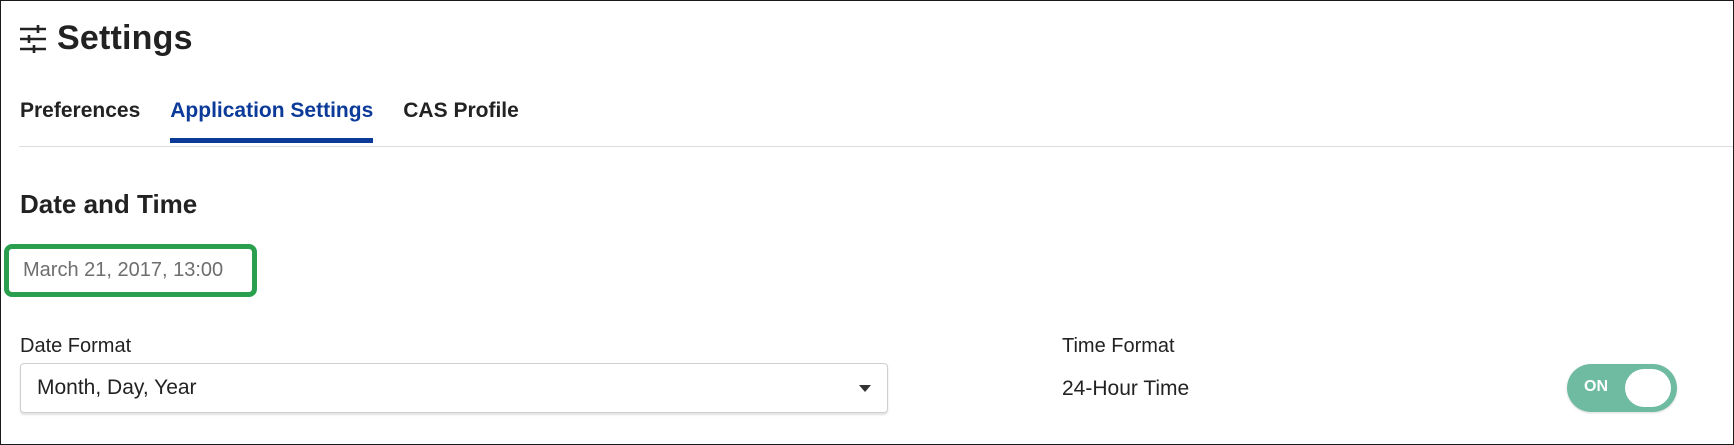 The width and height of the screenshot is (1734, 445). What do you see at coordinates (1622, 388) in the screenshot?
I see `time-format-toggle: ON` at bounding box center [1622, 388].